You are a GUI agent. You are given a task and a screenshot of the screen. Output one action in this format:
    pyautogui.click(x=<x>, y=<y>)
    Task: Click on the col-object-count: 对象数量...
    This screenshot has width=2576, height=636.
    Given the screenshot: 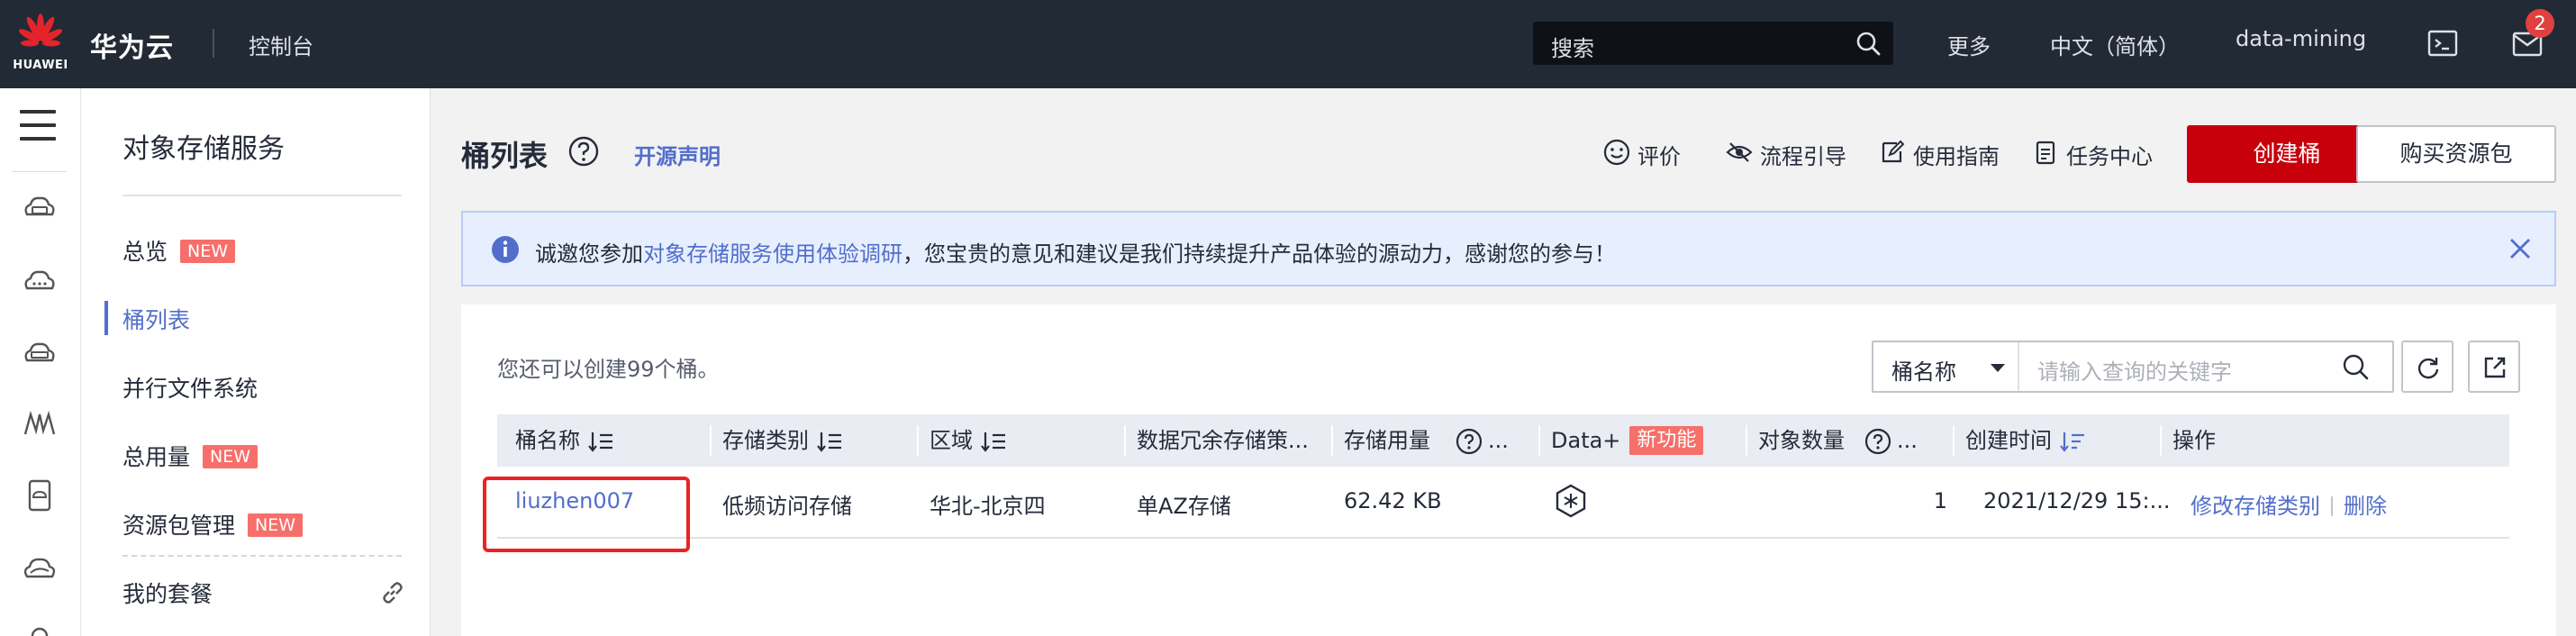 What is the action you would take?
    pyautogui.click(x=1832, y=441)
    